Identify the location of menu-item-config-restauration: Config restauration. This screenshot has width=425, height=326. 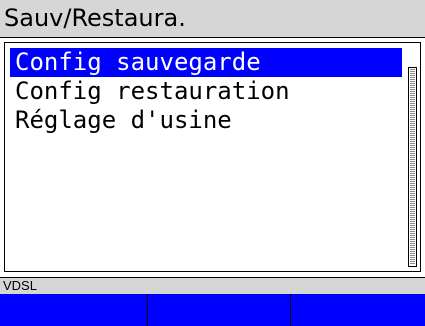
(206, 91).